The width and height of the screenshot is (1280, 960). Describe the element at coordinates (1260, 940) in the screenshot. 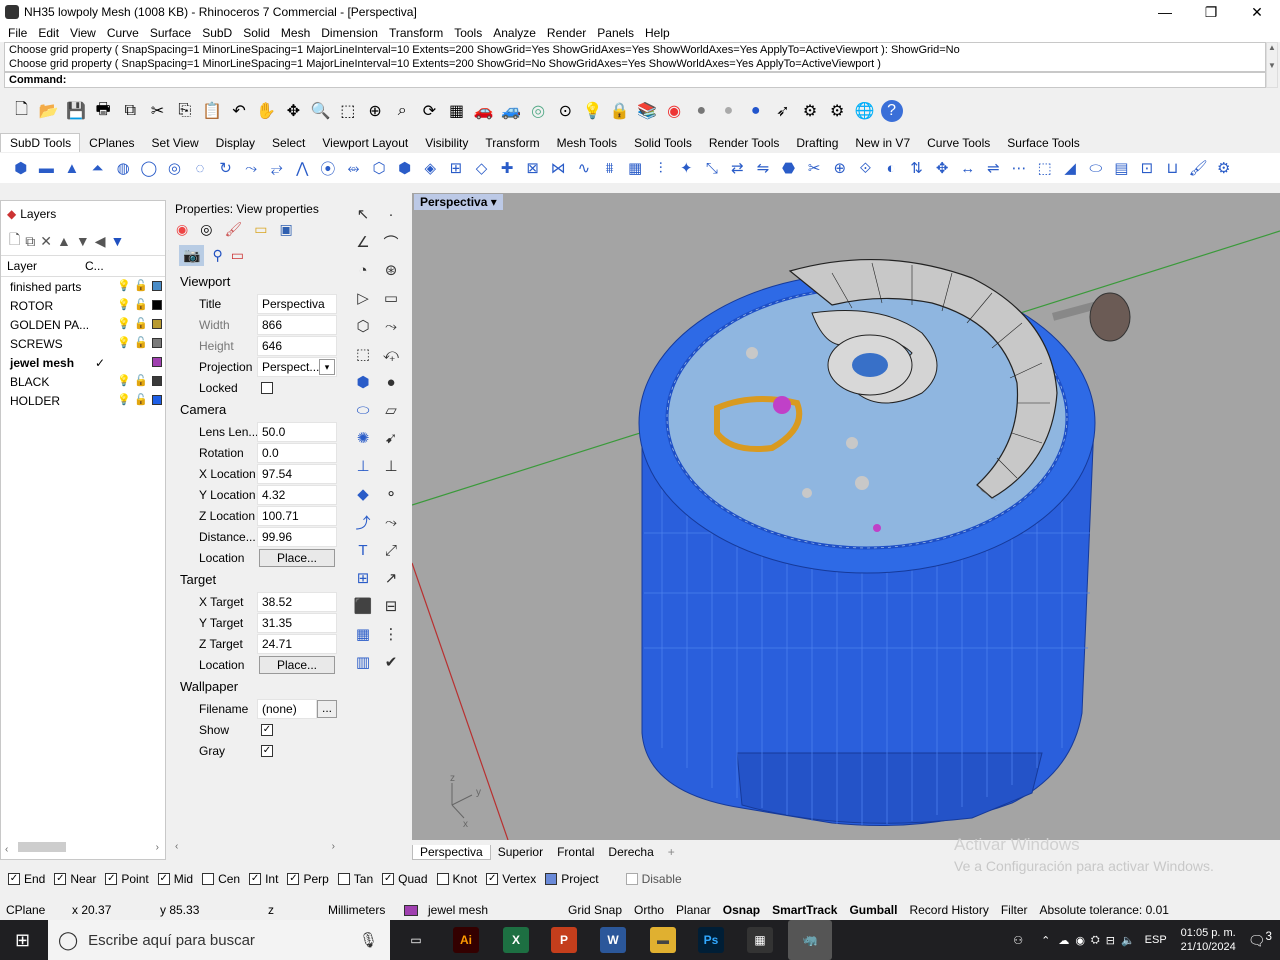

I see `notification-icon: 🗨3` at that location.